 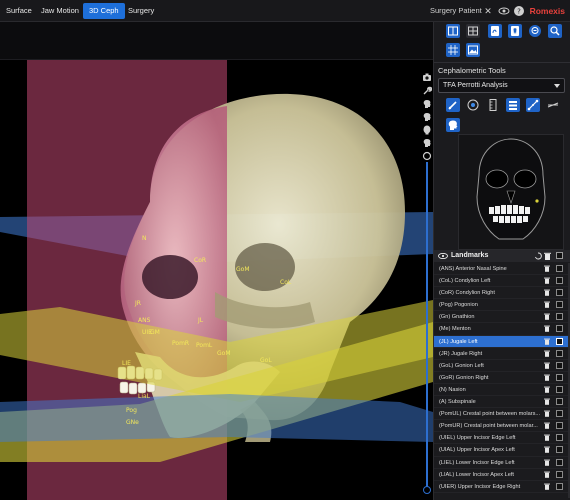 I want to click on refresh-icon, so click(x=538, y=256).